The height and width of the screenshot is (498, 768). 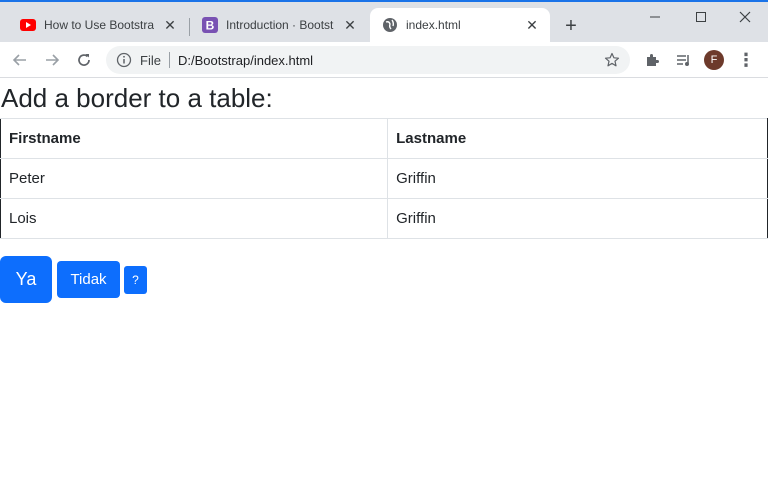 I want to click on address-bar: File D:/Bootstrap/index.html, so click(x=368, y=60).